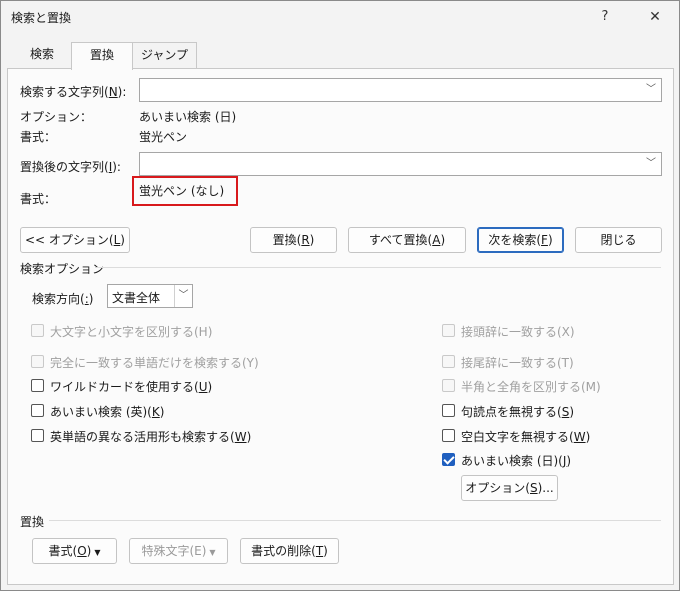  Describe the element at coordinates (517, 363) in the screenshot. I see `match-suffix-label: 接尾辞に一致する(T)` at that location.